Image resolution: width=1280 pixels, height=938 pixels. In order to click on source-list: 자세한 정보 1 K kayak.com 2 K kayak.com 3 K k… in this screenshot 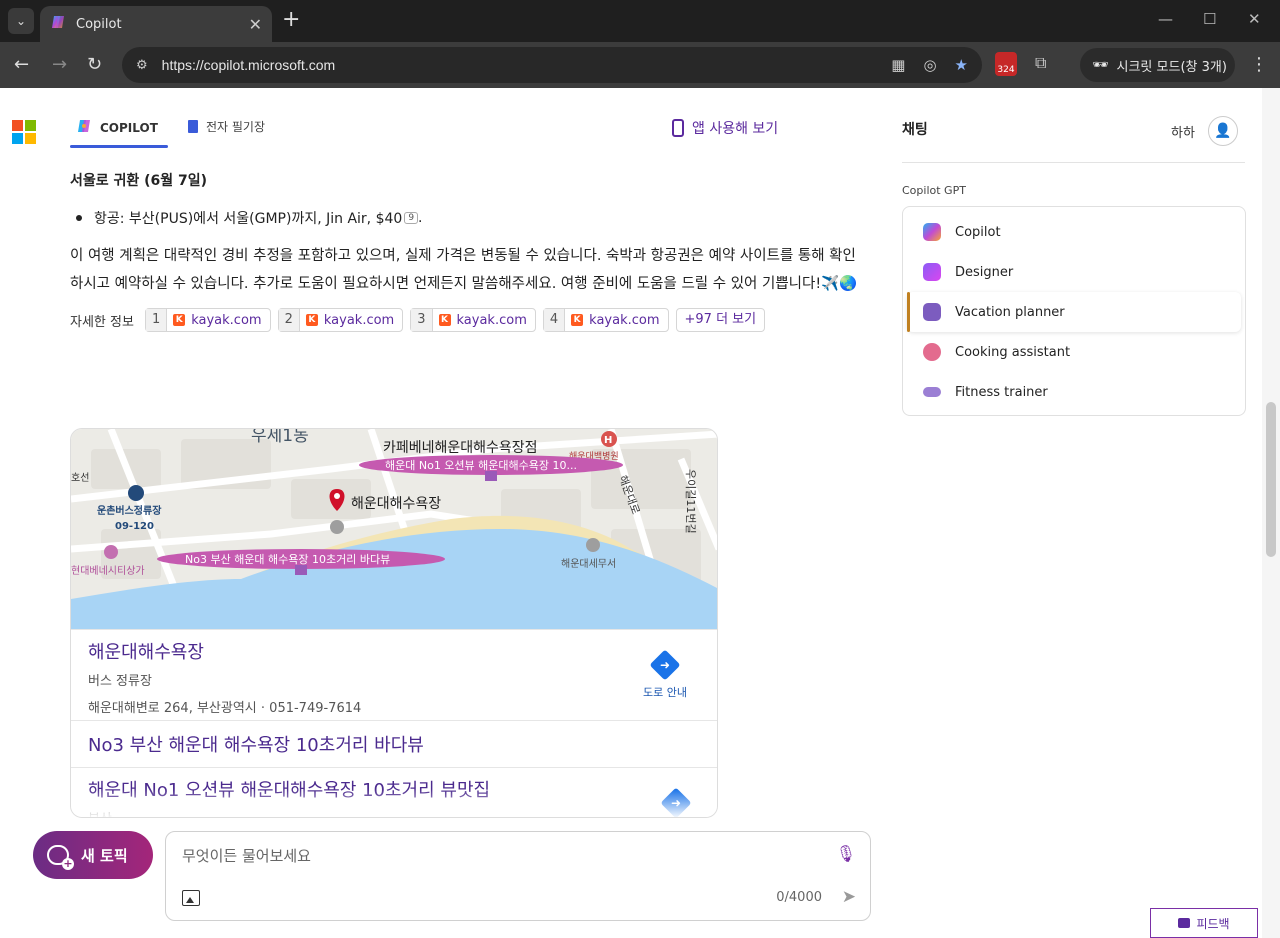, I will do `click(465, 320)`.